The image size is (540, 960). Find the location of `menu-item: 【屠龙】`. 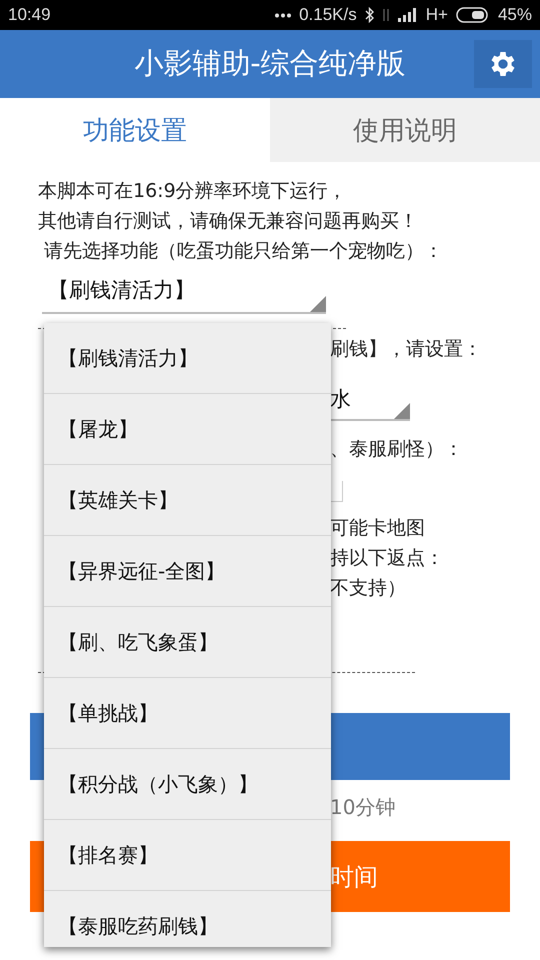

menu-item: 【屠龙】 is located at coordinates (187, 429).